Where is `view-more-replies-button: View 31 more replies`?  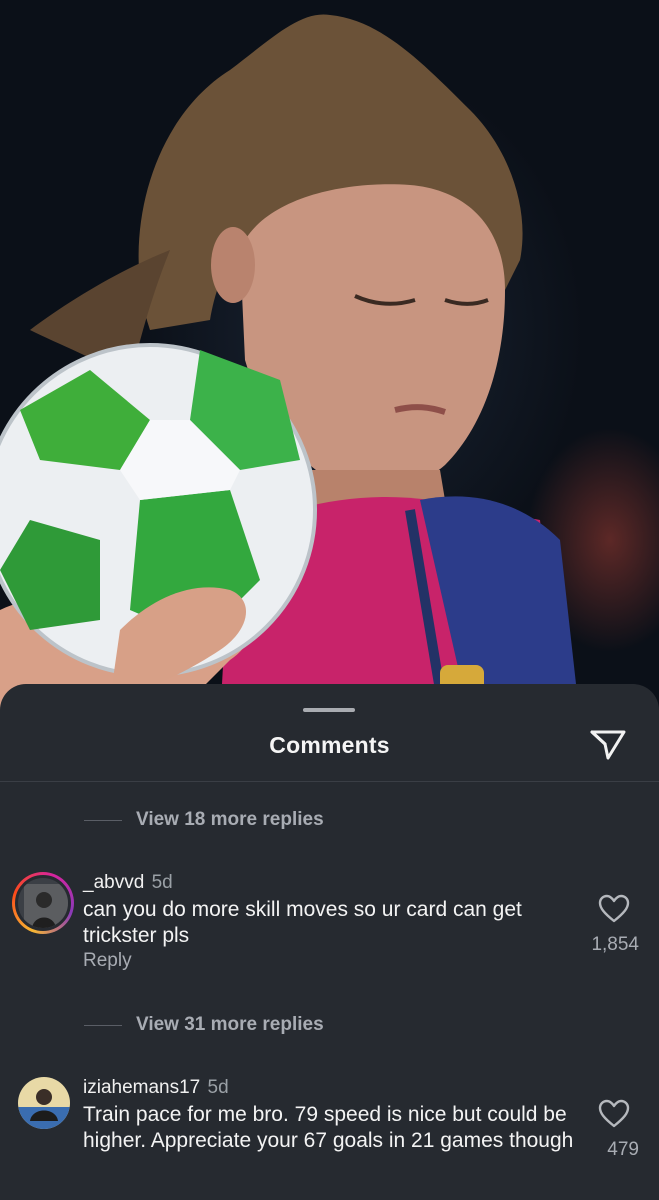
view-more-replies-button: View 31 more replies is located at coordinates (204, 1025).